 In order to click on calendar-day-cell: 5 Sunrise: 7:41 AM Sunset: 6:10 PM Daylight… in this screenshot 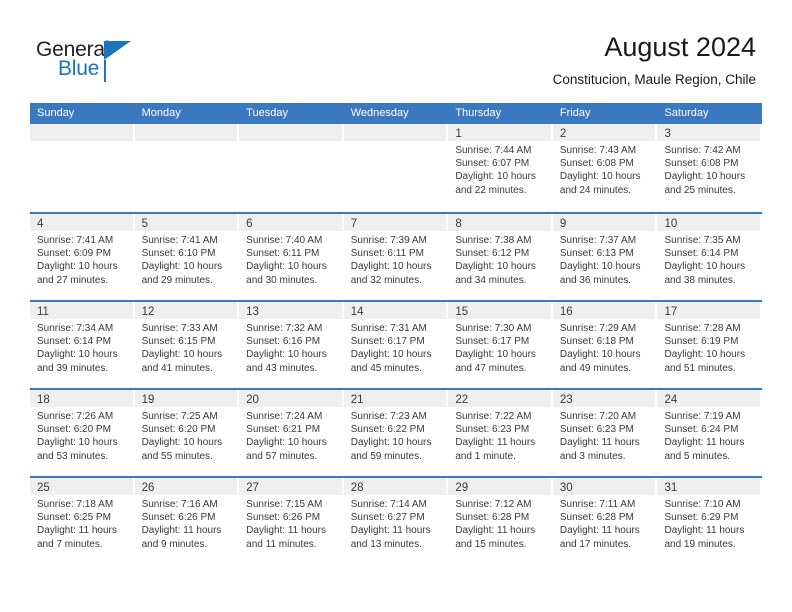, I will do `click(187, 257)`.